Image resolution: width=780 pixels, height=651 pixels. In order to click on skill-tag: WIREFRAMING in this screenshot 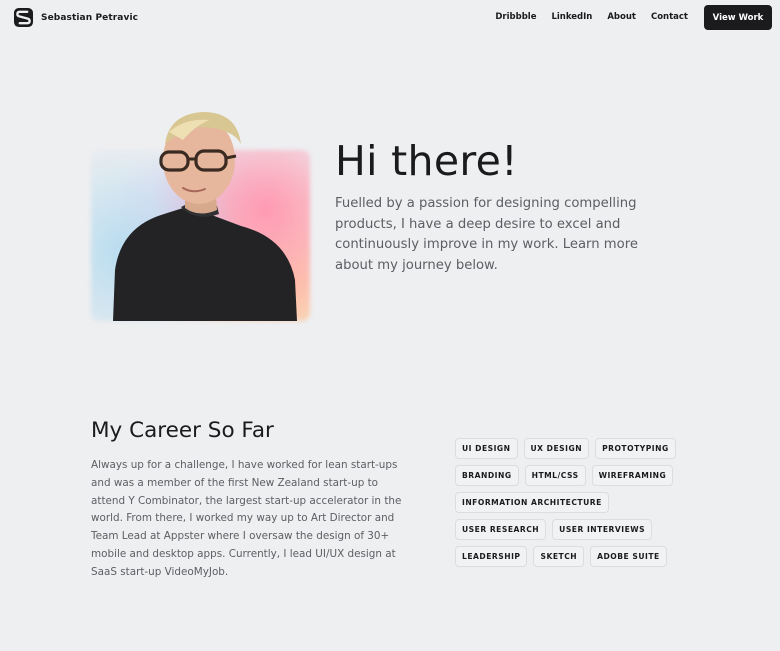, I will do `click(632, 475)`.